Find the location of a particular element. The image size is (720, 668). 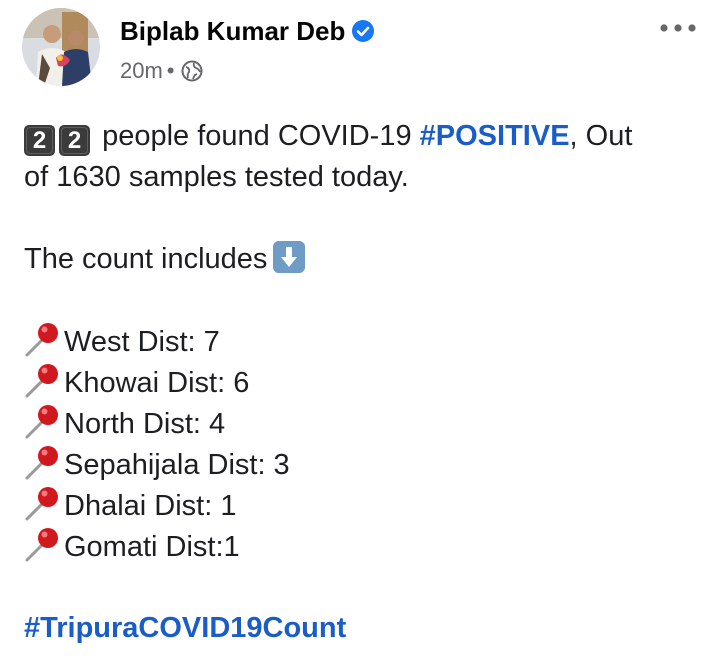

post-text-line-1: 22 people found COVID-19 #POSITIVE, Out is located at coordinates (360, 136).